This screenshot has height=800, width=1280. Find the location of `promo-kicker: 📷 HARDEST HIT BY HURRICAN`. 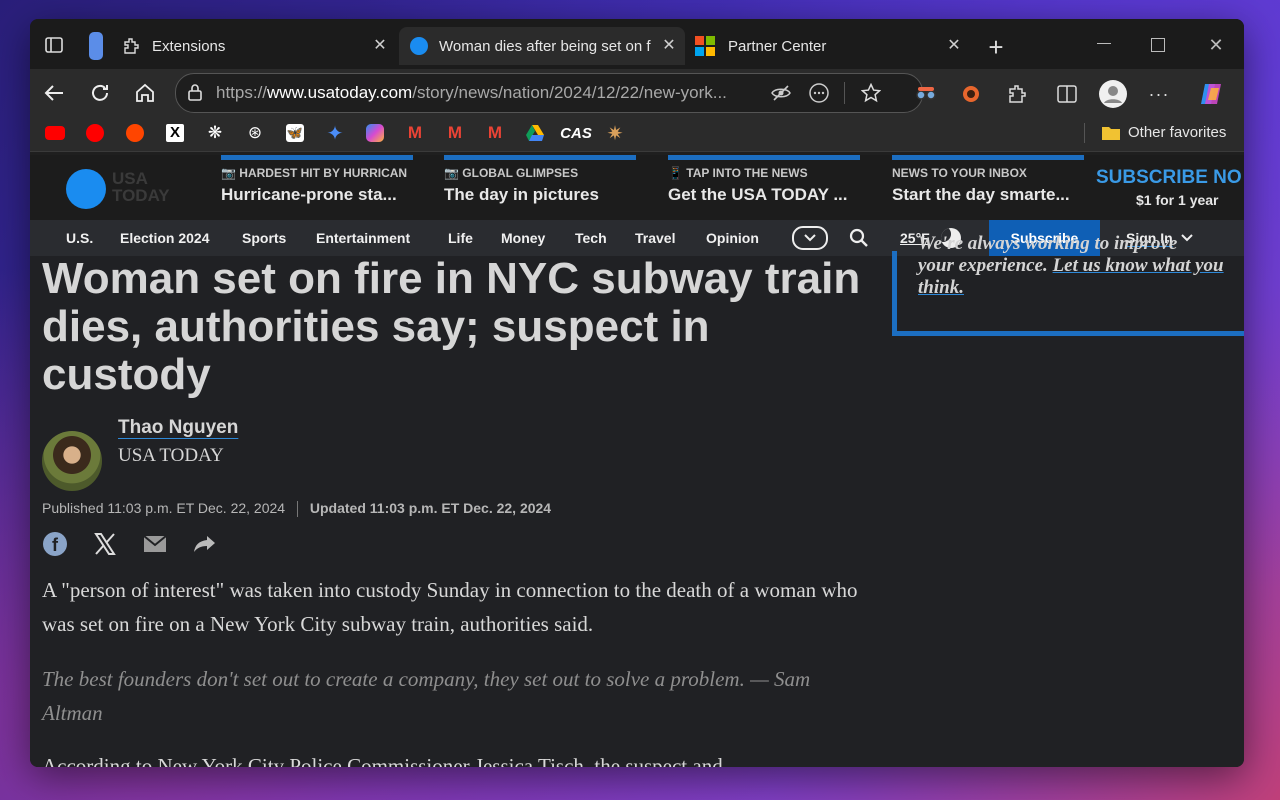

promo-kicker: 📷 HARDEST HIT BY HURRICAN is located at coordinates (314, 173).